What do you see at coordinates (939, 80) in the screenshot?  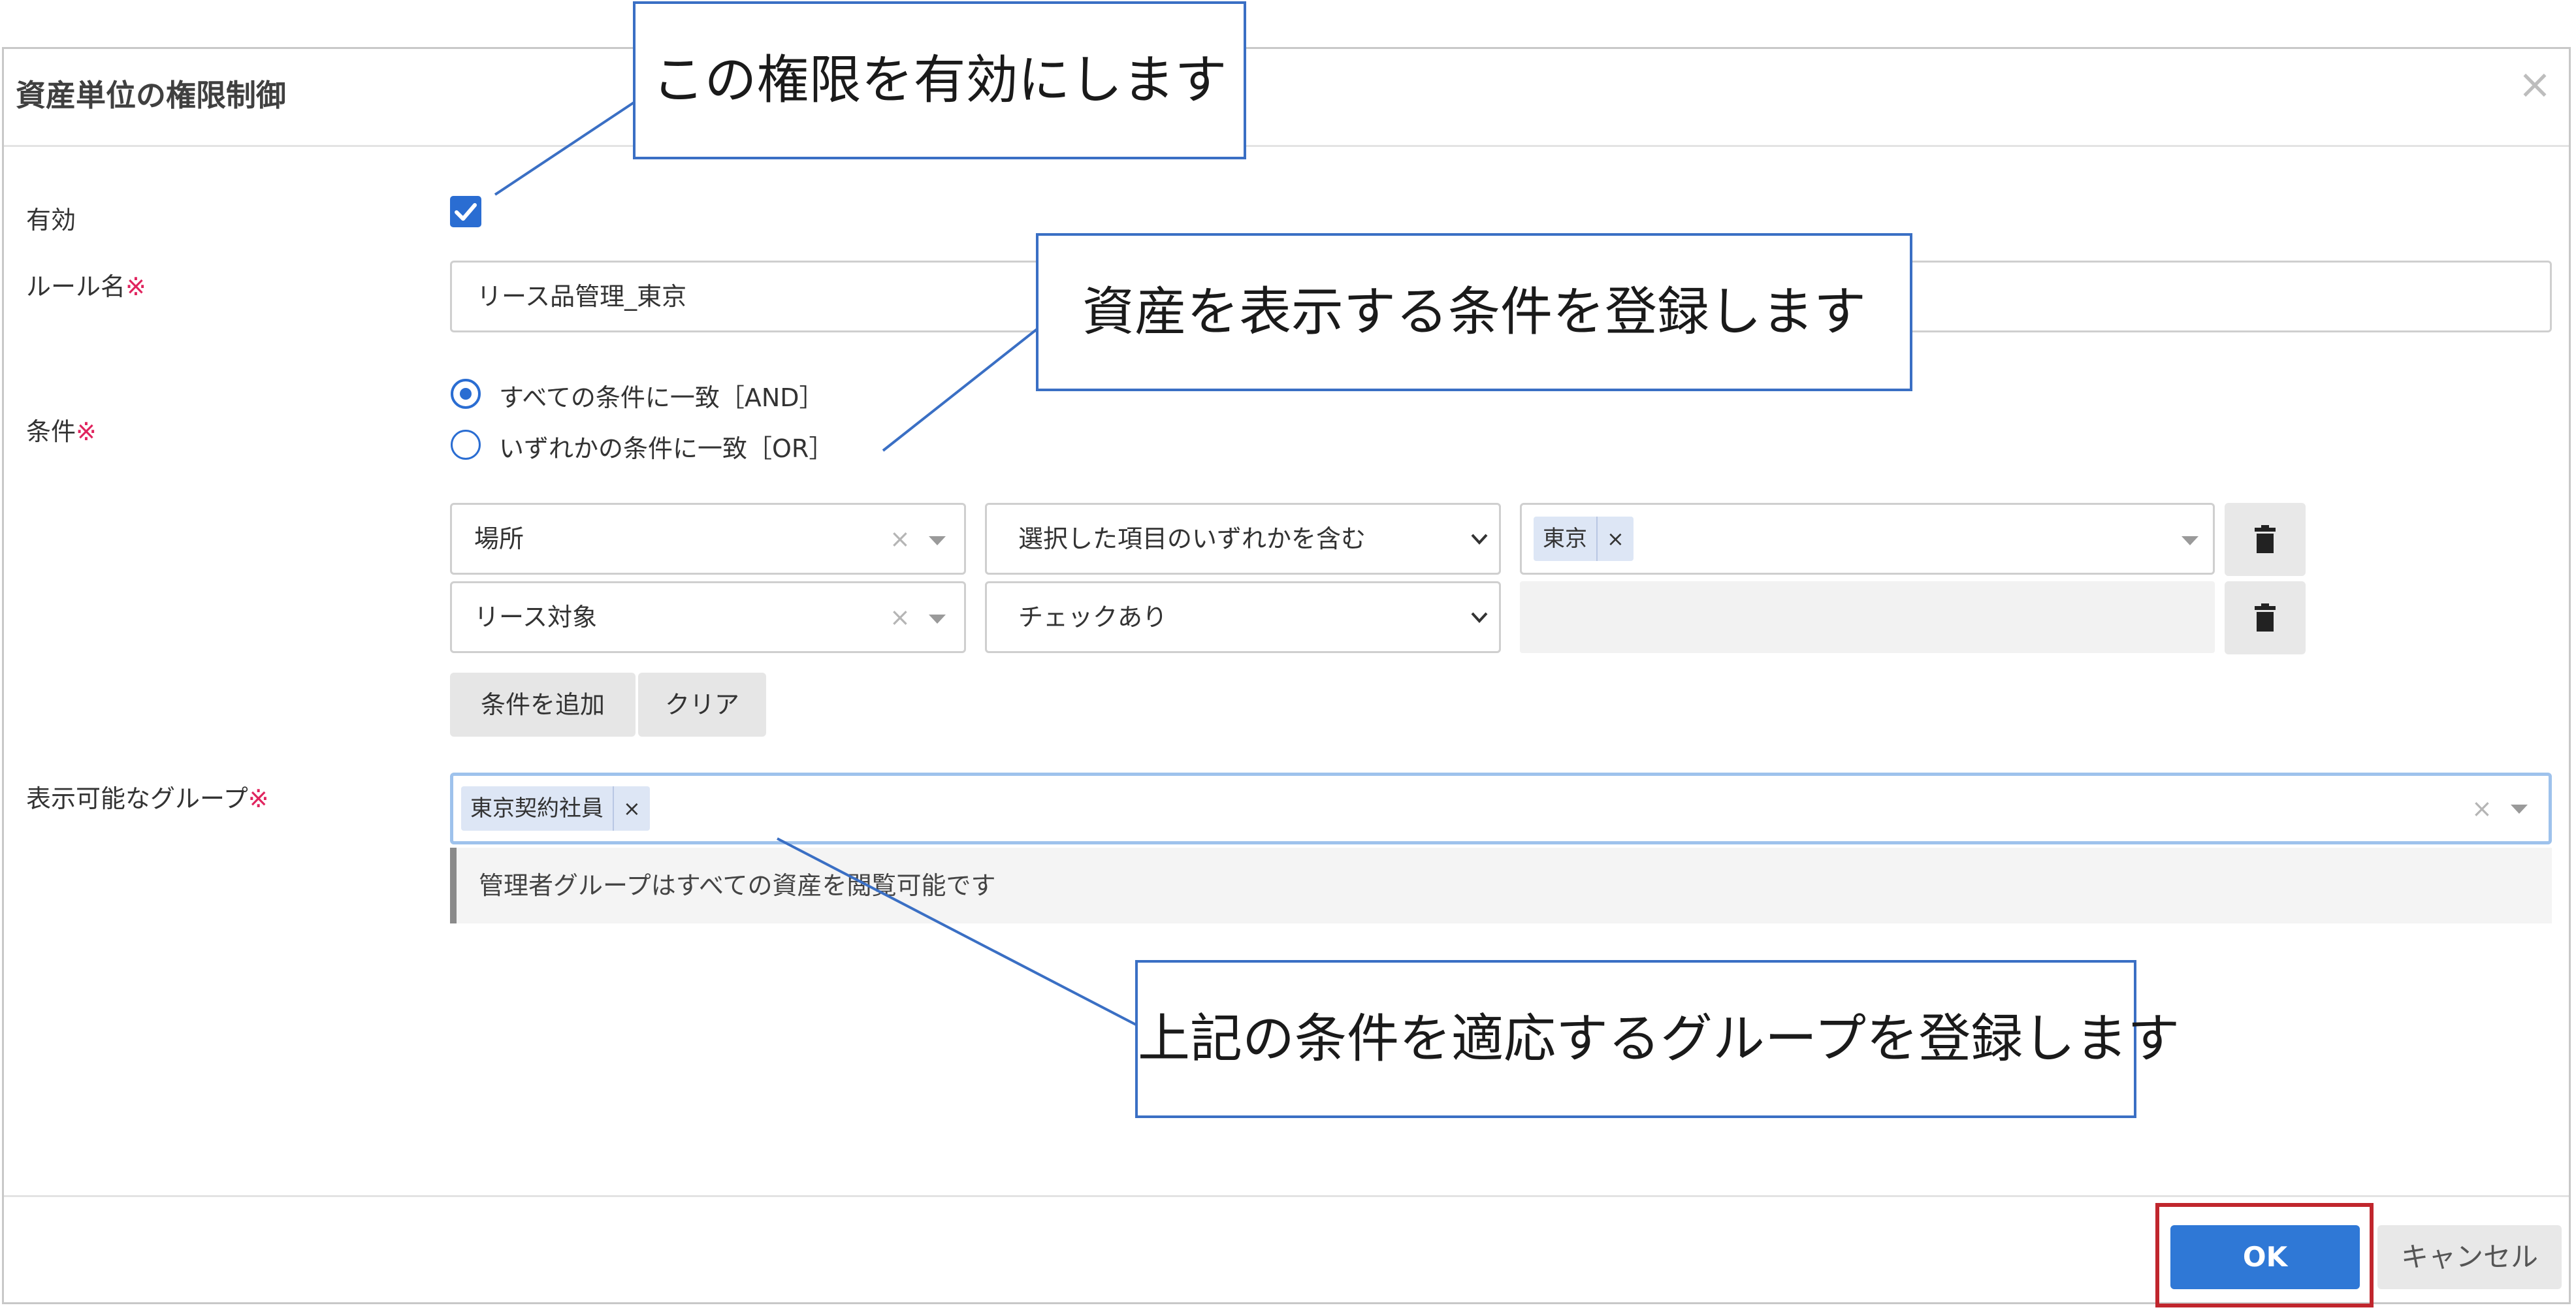 I see `callout-enable: この権限を有効にします` at bounding box center [939, 80].